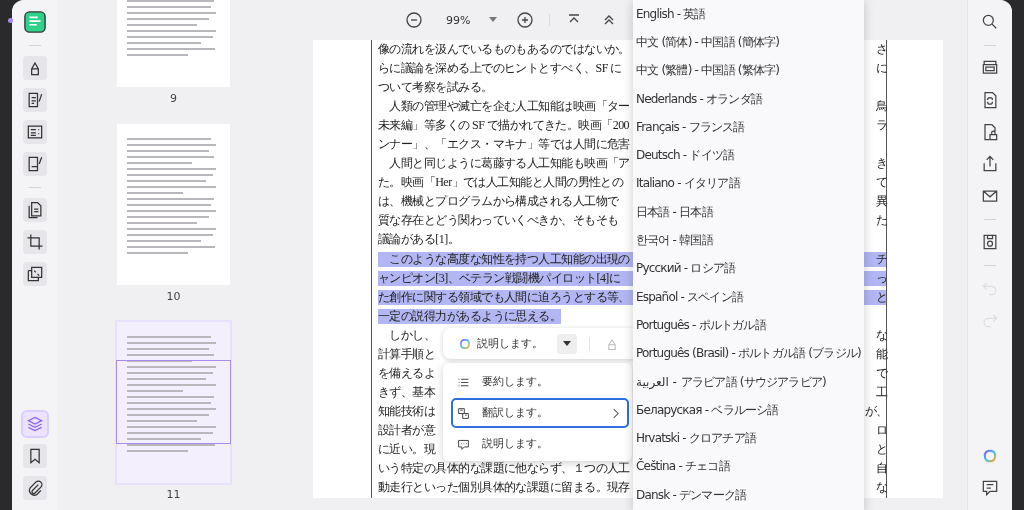 This screenshot has height=510, width=1024. What do you see at coordinates (540, 382) in the screenshot?
I see `menu-item: 要約します。` at bounding box center [540, 382].